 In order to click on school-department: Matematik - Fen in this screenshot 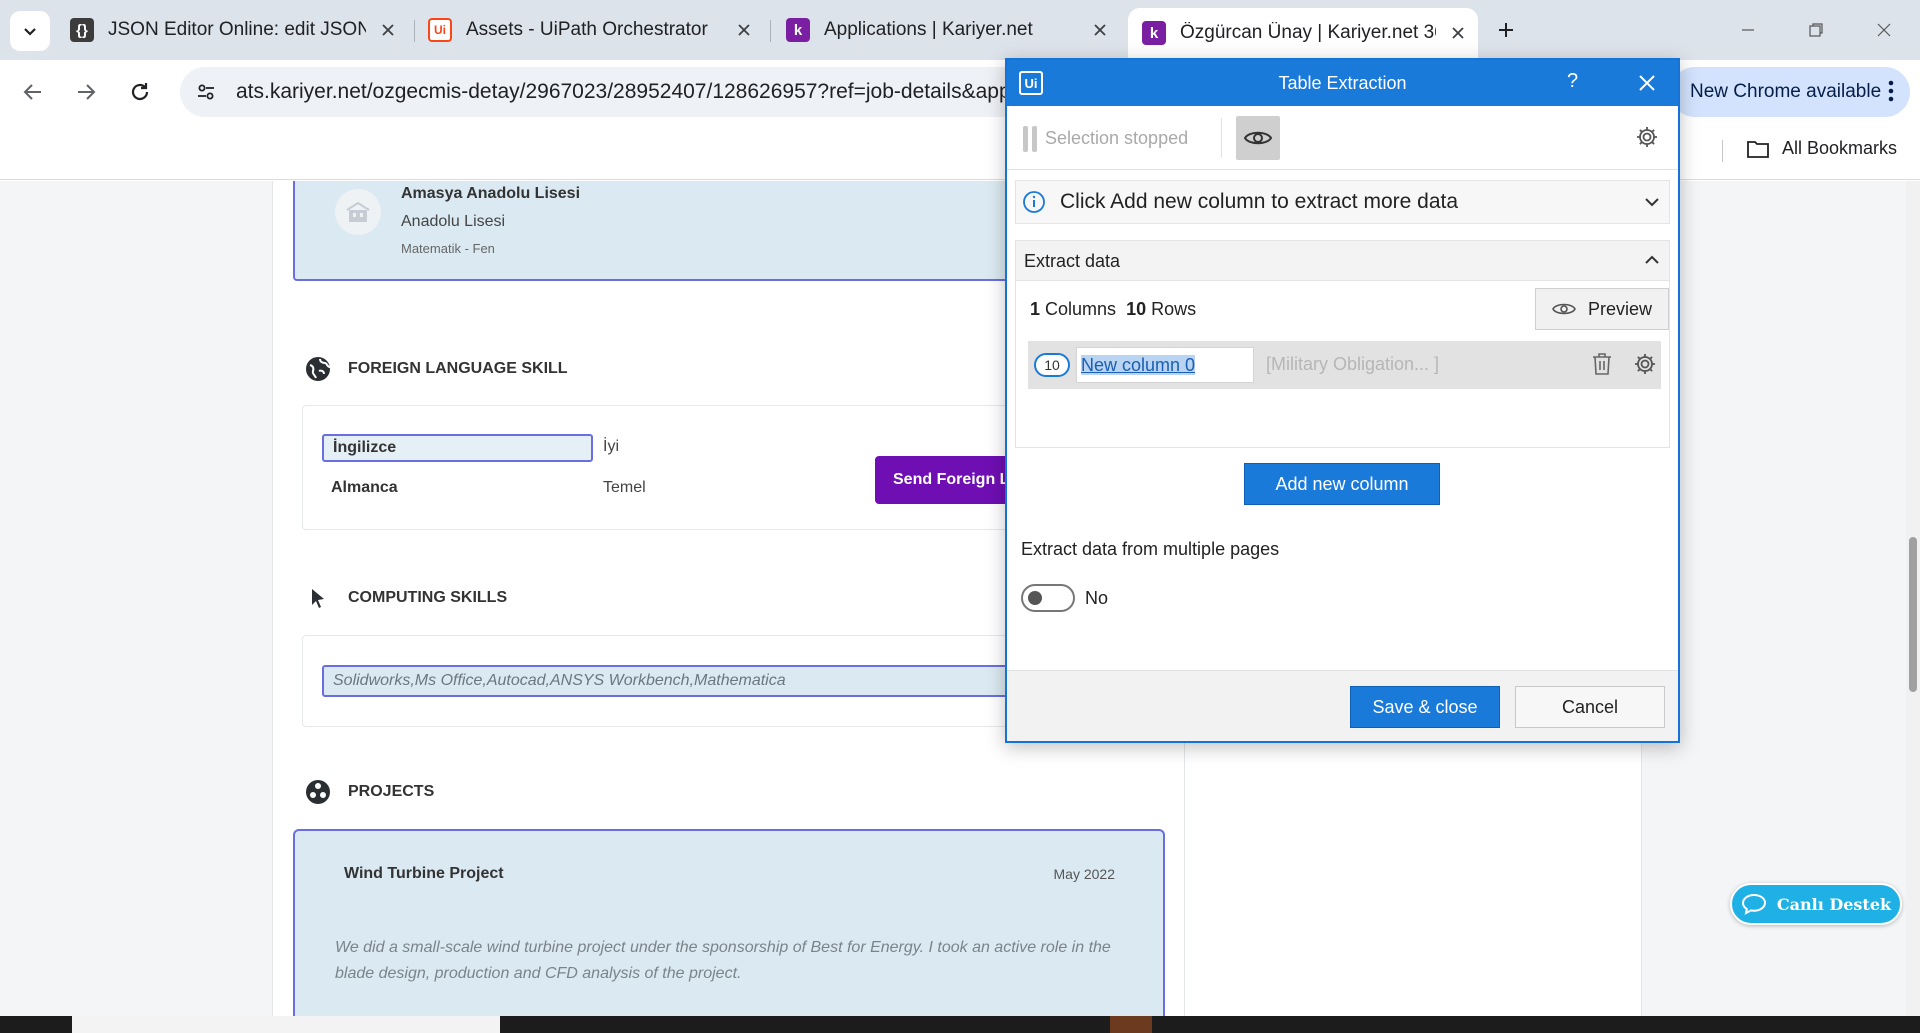, I will do `click(448, 248)`.